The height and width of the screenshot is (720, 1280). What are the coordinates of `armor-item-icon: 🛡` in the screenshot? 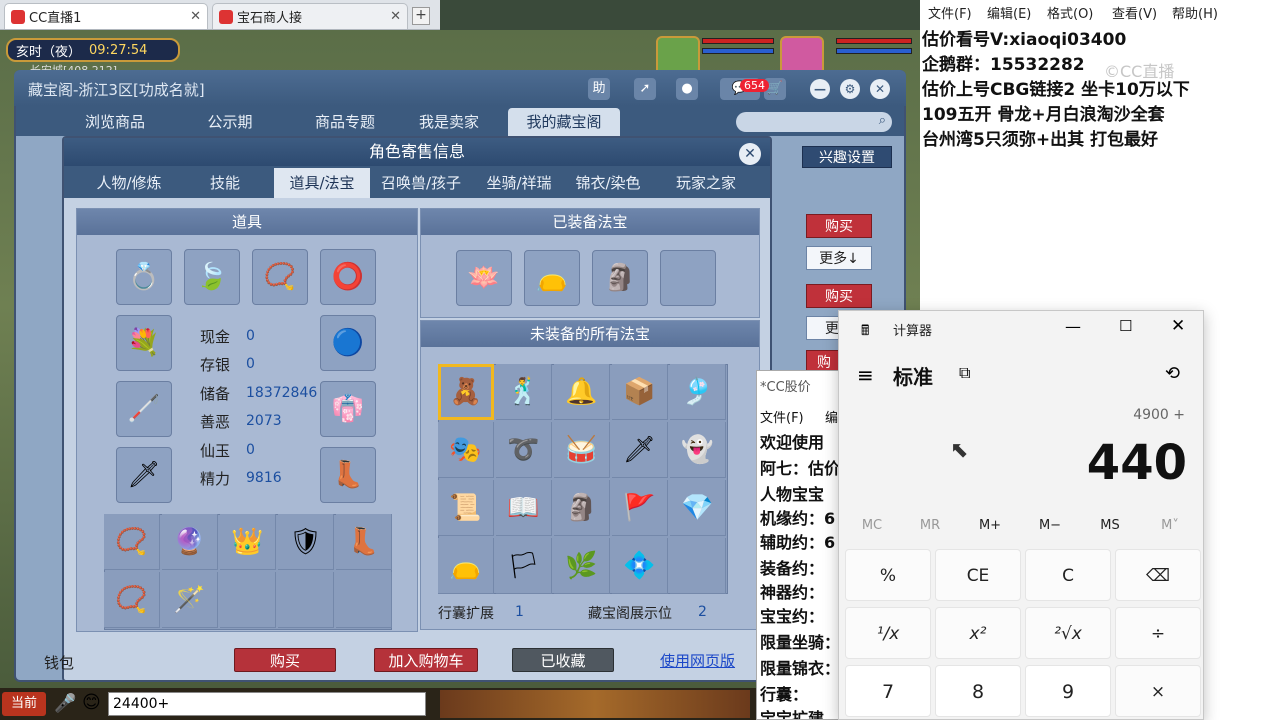 It's located at (306, 542).